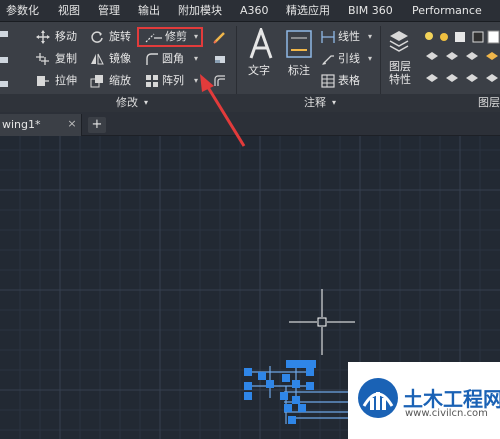  Describe the element at coordinates (220, 37) in the screenshot. I see `pencil-icon` at that location.